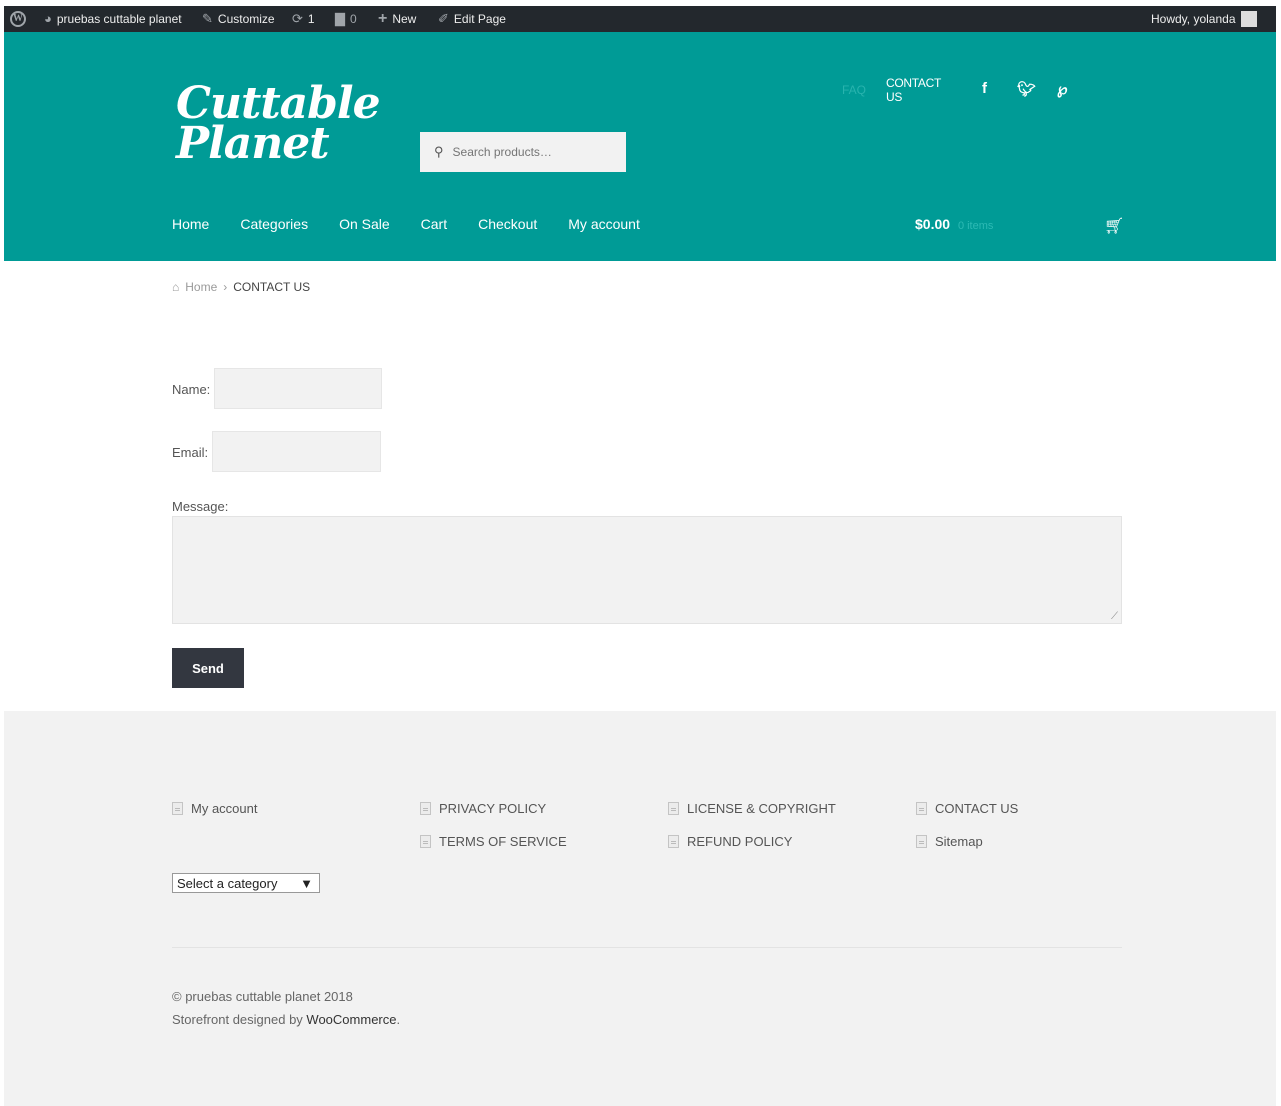 This screenshot has height=1106, width=1281. I want to click on nav-my-account: My account, so click(604, 224).